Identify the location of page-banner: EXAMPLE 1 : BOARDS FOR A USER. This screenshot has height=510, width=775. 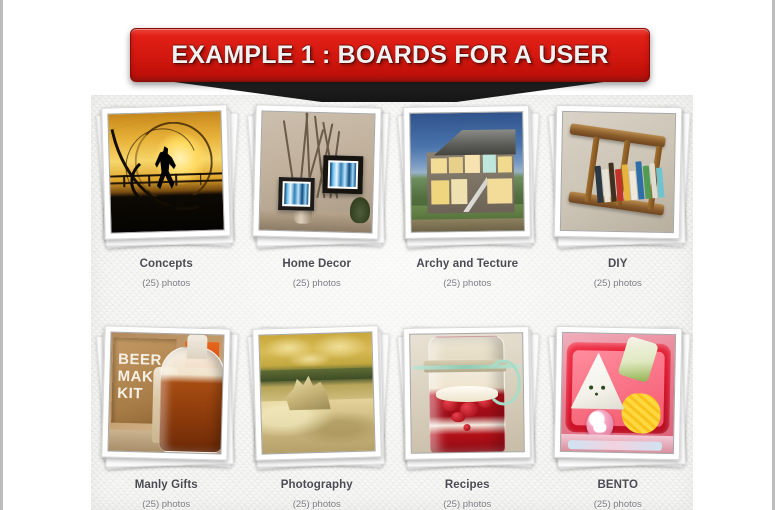
(390, 65).